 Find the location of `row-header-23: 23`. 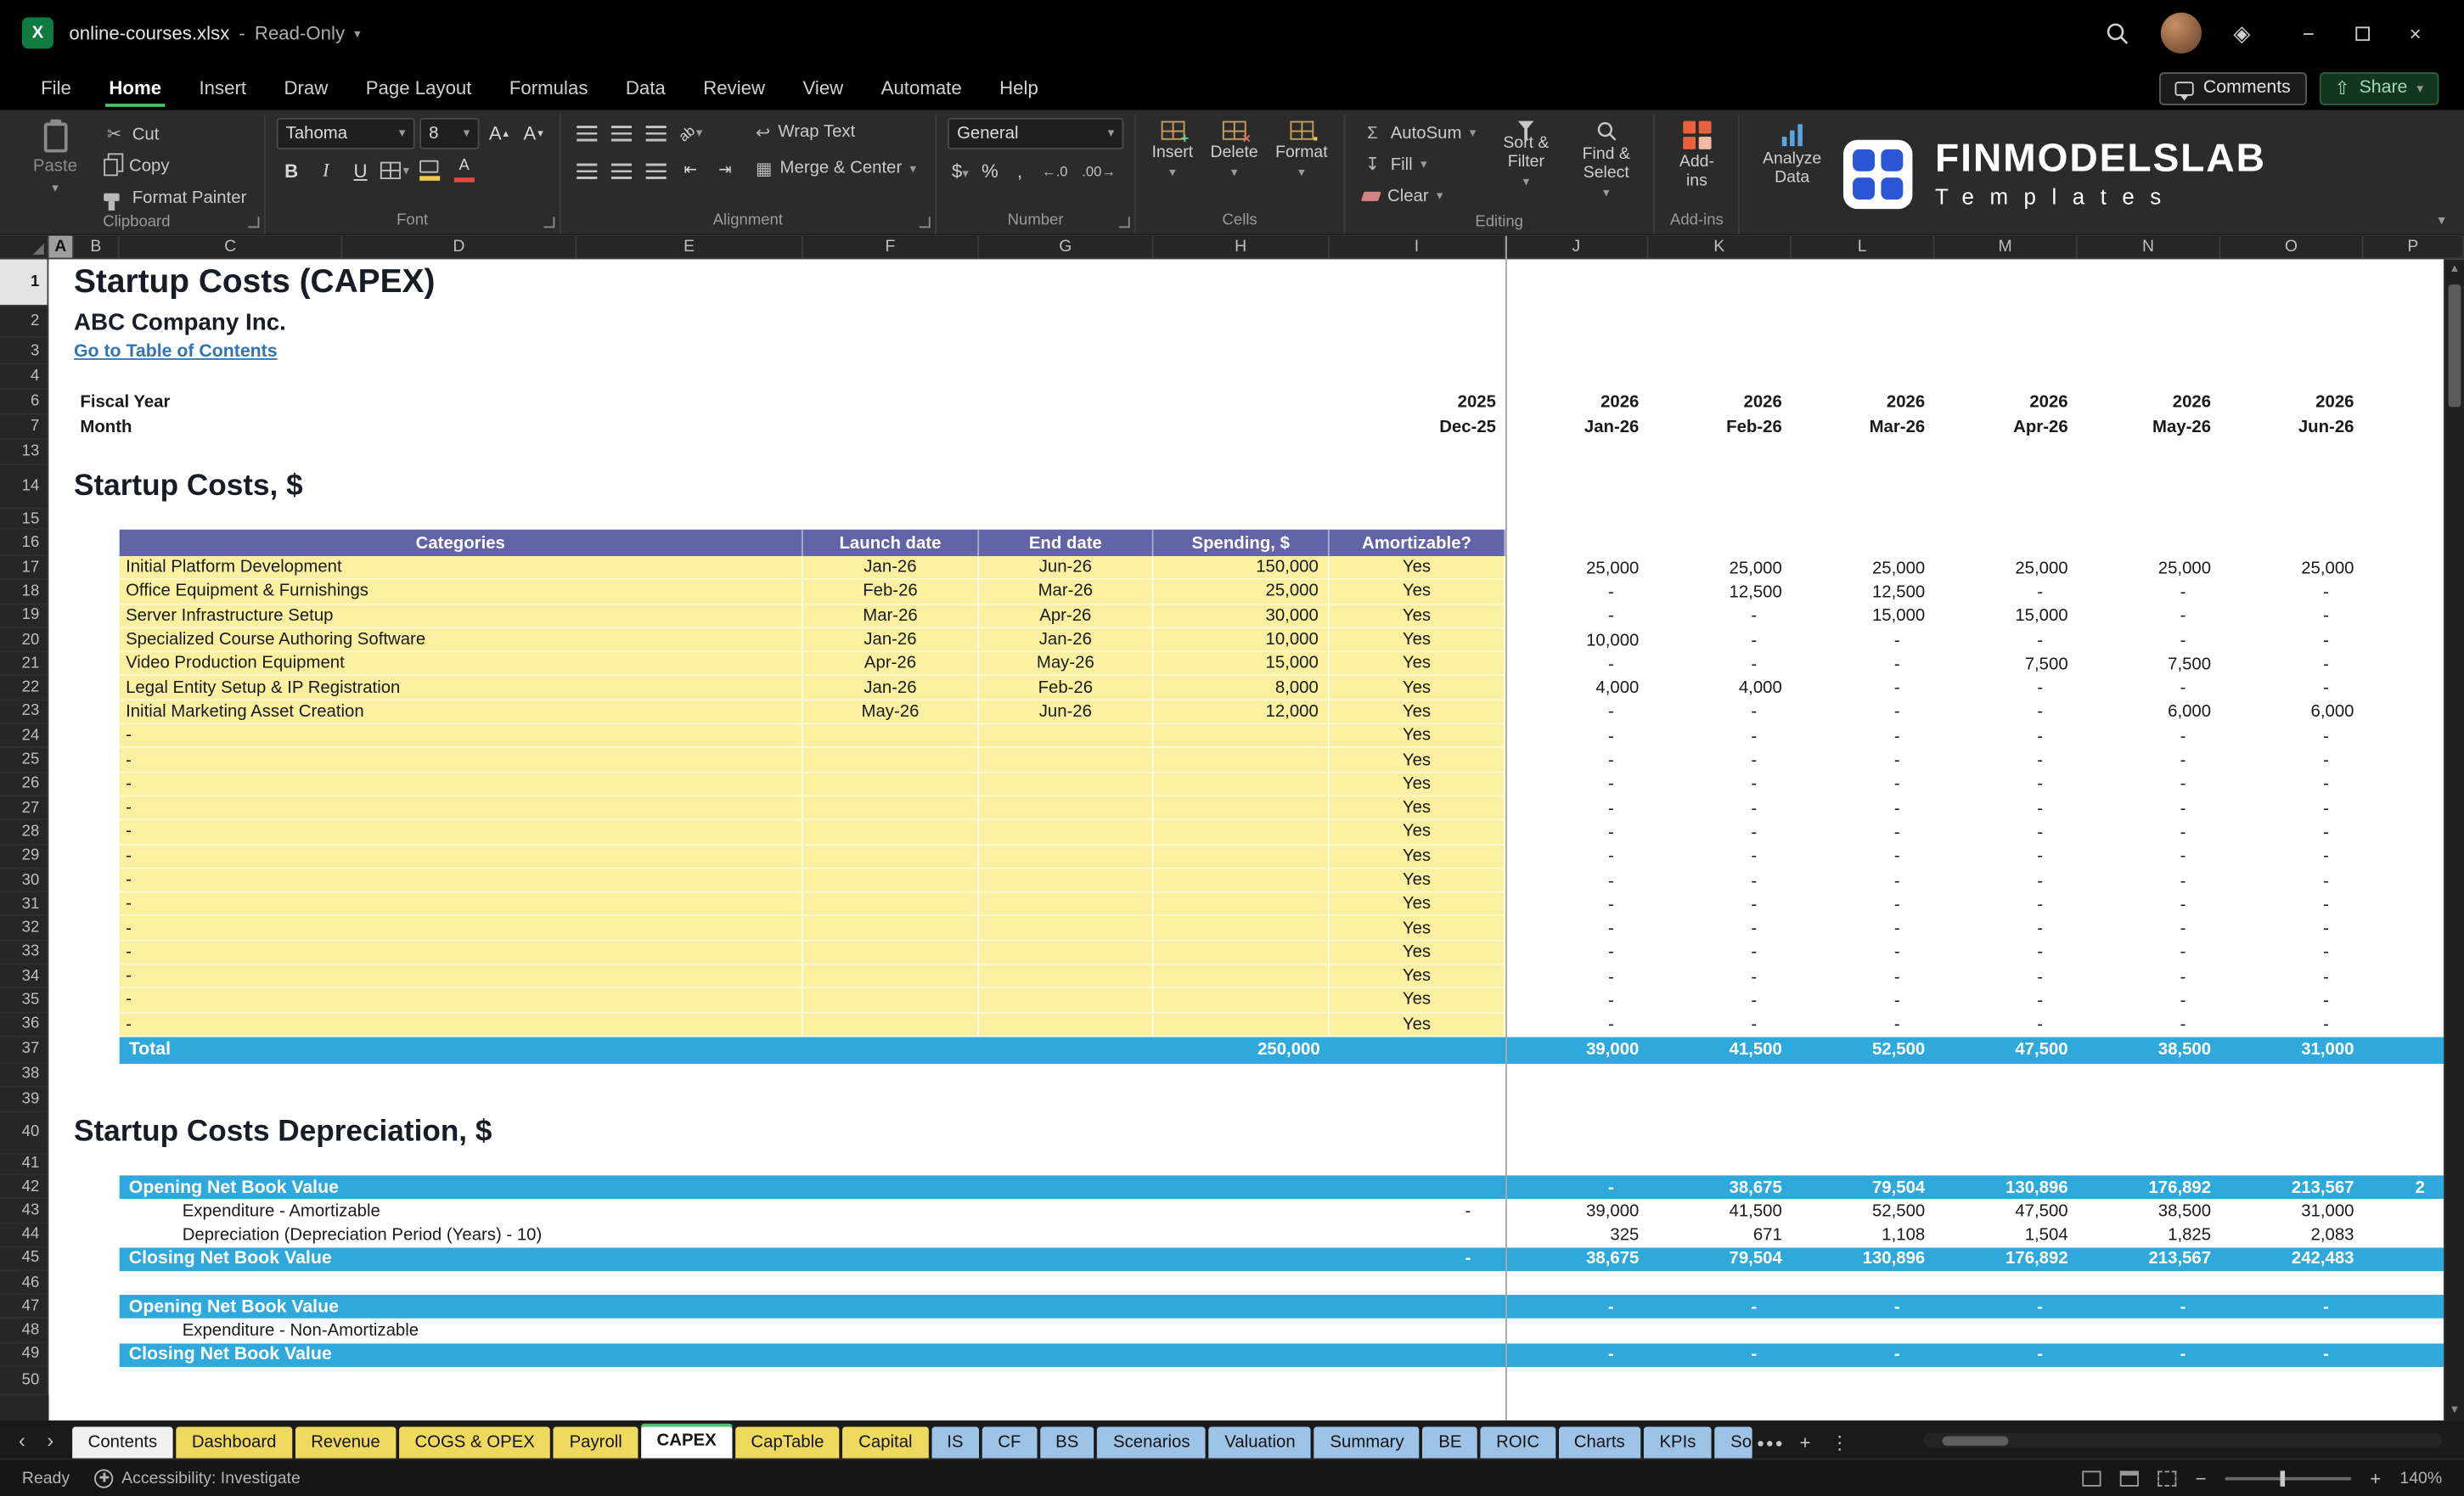

row-header-23: 23 is located at coordinates (24, 712).